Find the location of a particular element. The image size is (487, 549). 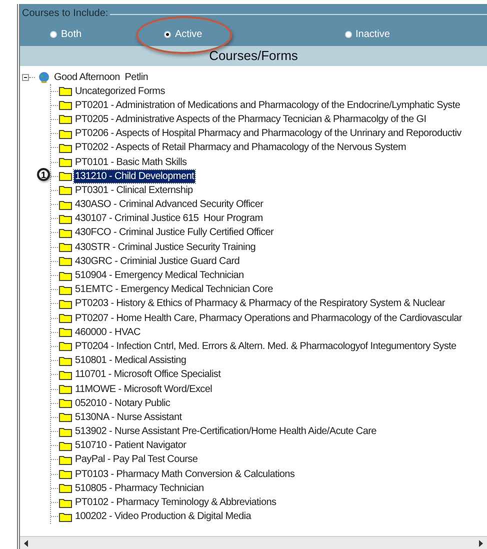

tree-item: 510710 - Patient Navigator is located at coordinates (131, 445).